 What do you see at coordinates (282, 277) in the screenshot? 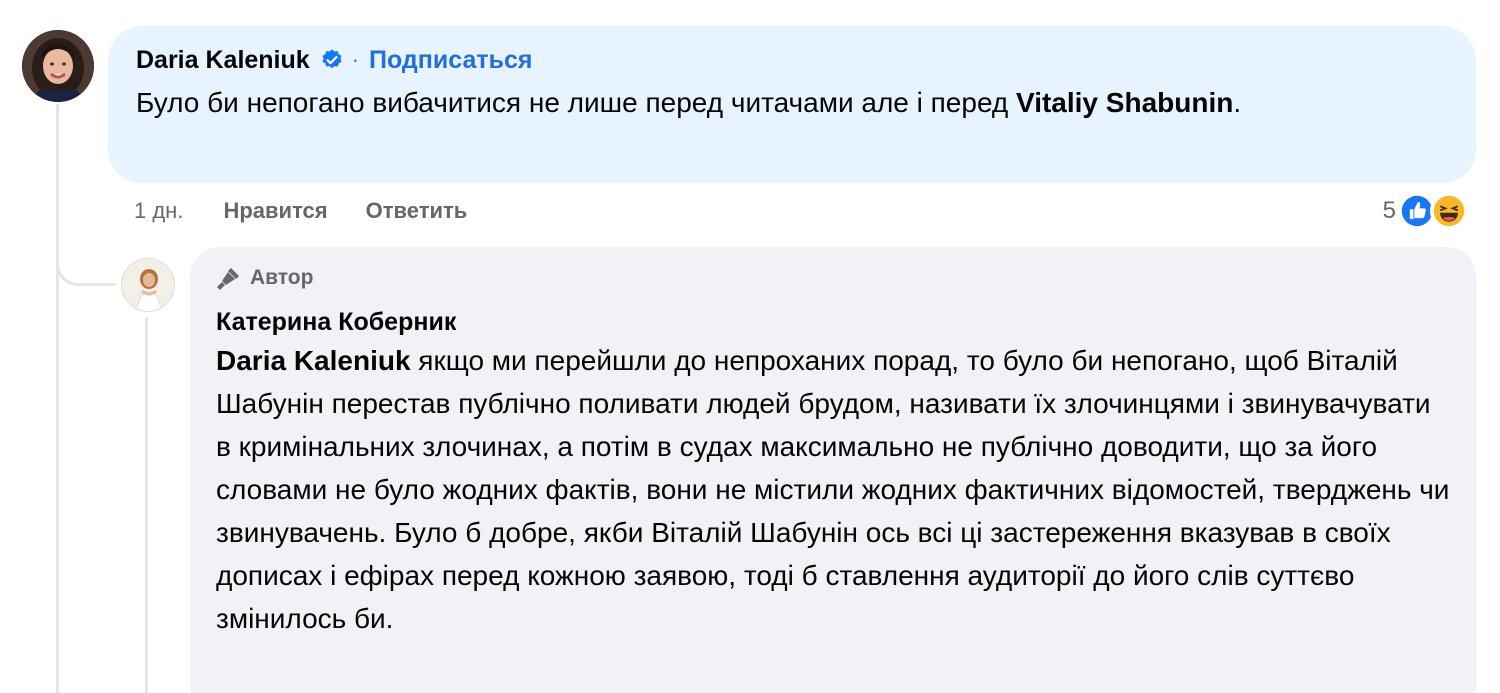
I see `author-badge-label: Автор` at bounding box center [282, 277].